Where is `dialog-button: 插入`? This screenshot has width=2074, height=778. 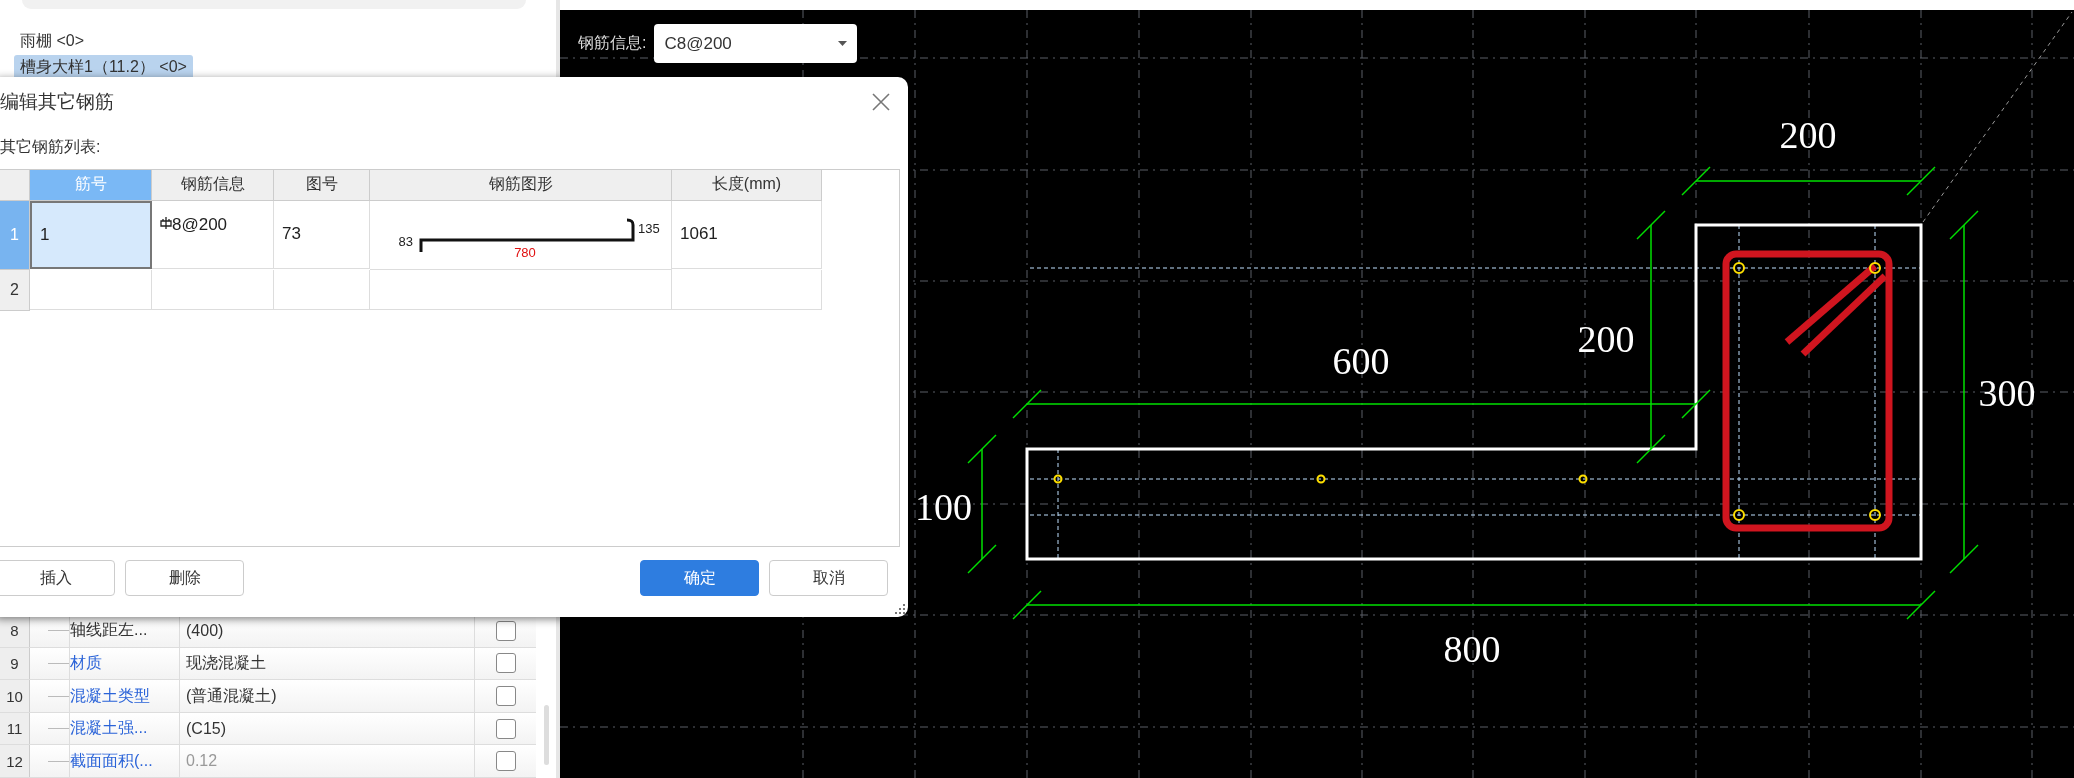
dialog-button: 插入 is located at coordinates (57, 578).